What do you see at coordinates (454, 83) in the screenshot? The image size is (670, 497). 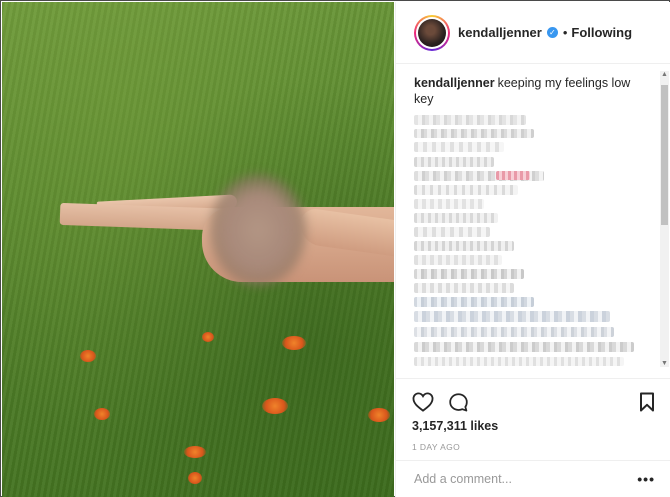 I see `caption-username: kendalljenner` at bounding box center [454, 83].